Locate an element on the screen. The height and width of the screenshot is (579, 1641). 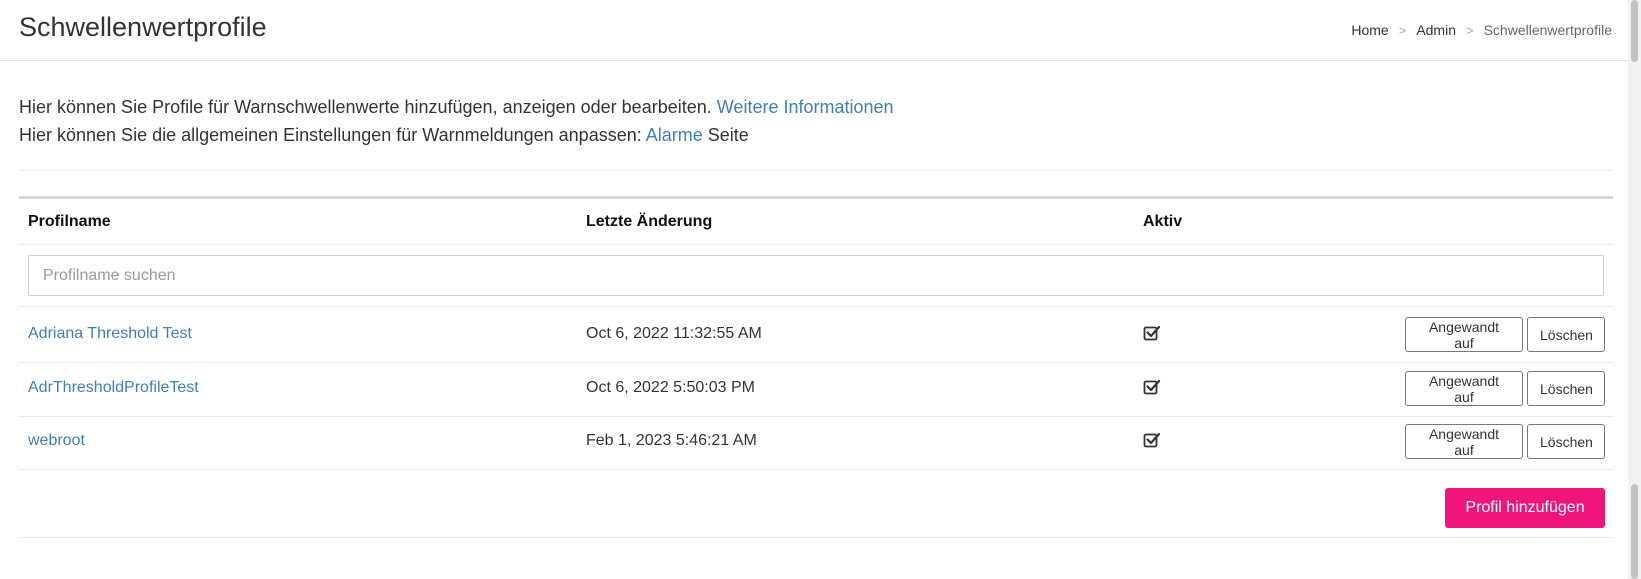
section-divider is located at coordinates (816, 170).